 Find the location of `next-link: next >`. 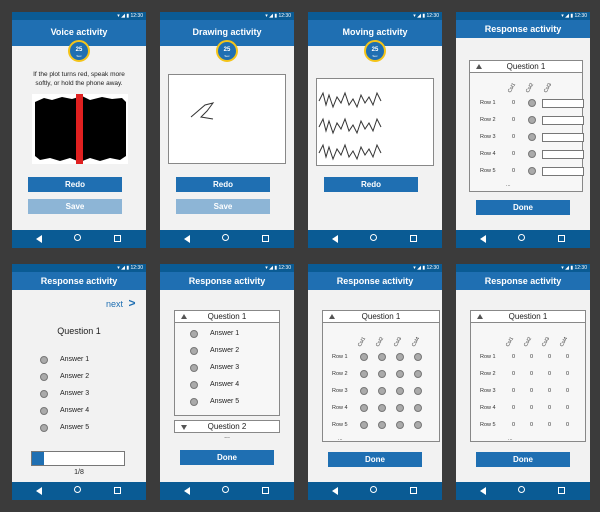

next-link: next > is located at coordinates (121, 303).